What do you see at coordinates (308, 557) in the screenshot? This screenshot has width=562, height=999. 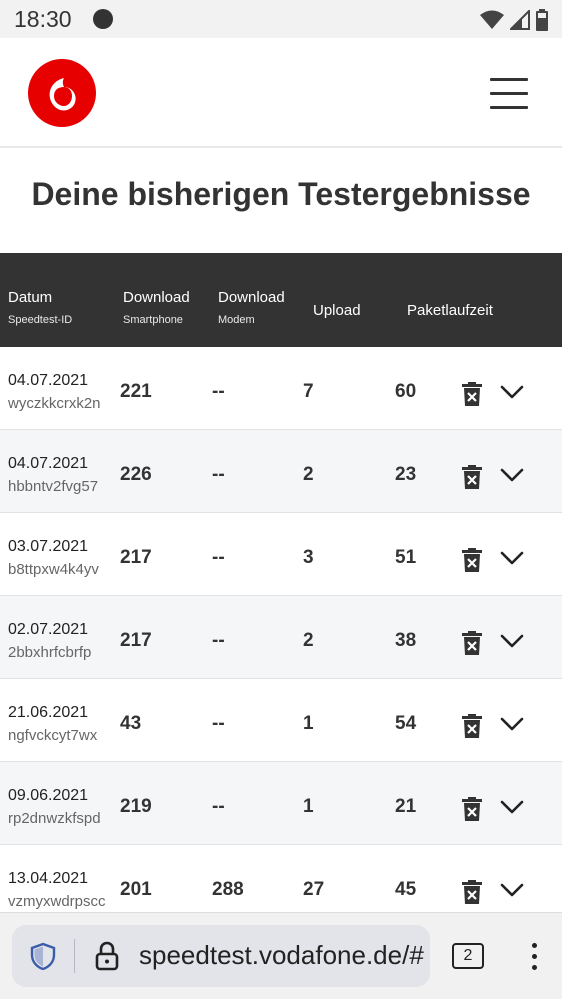 I see `cell-upload: 3` at bounding box center [308, 557].